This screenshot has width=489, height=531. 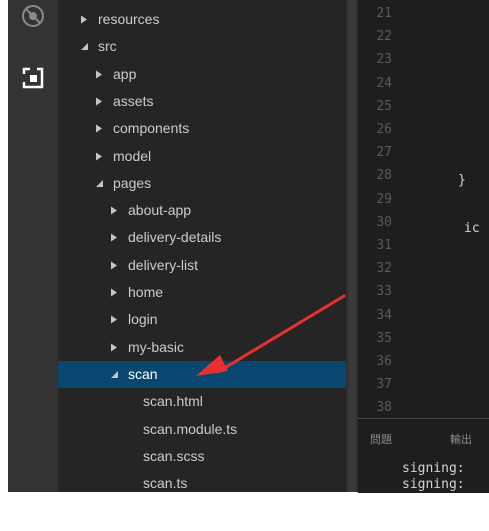 I want to click on tree-item-scan: scan, so click(x=202, y=374).